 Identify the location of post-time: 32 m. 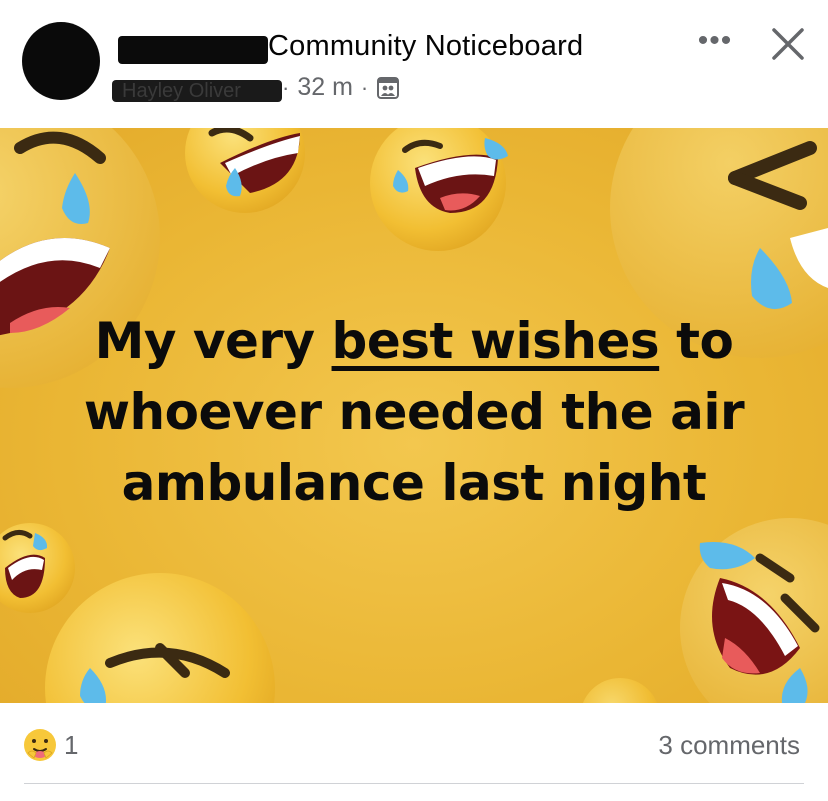
(325, 87).